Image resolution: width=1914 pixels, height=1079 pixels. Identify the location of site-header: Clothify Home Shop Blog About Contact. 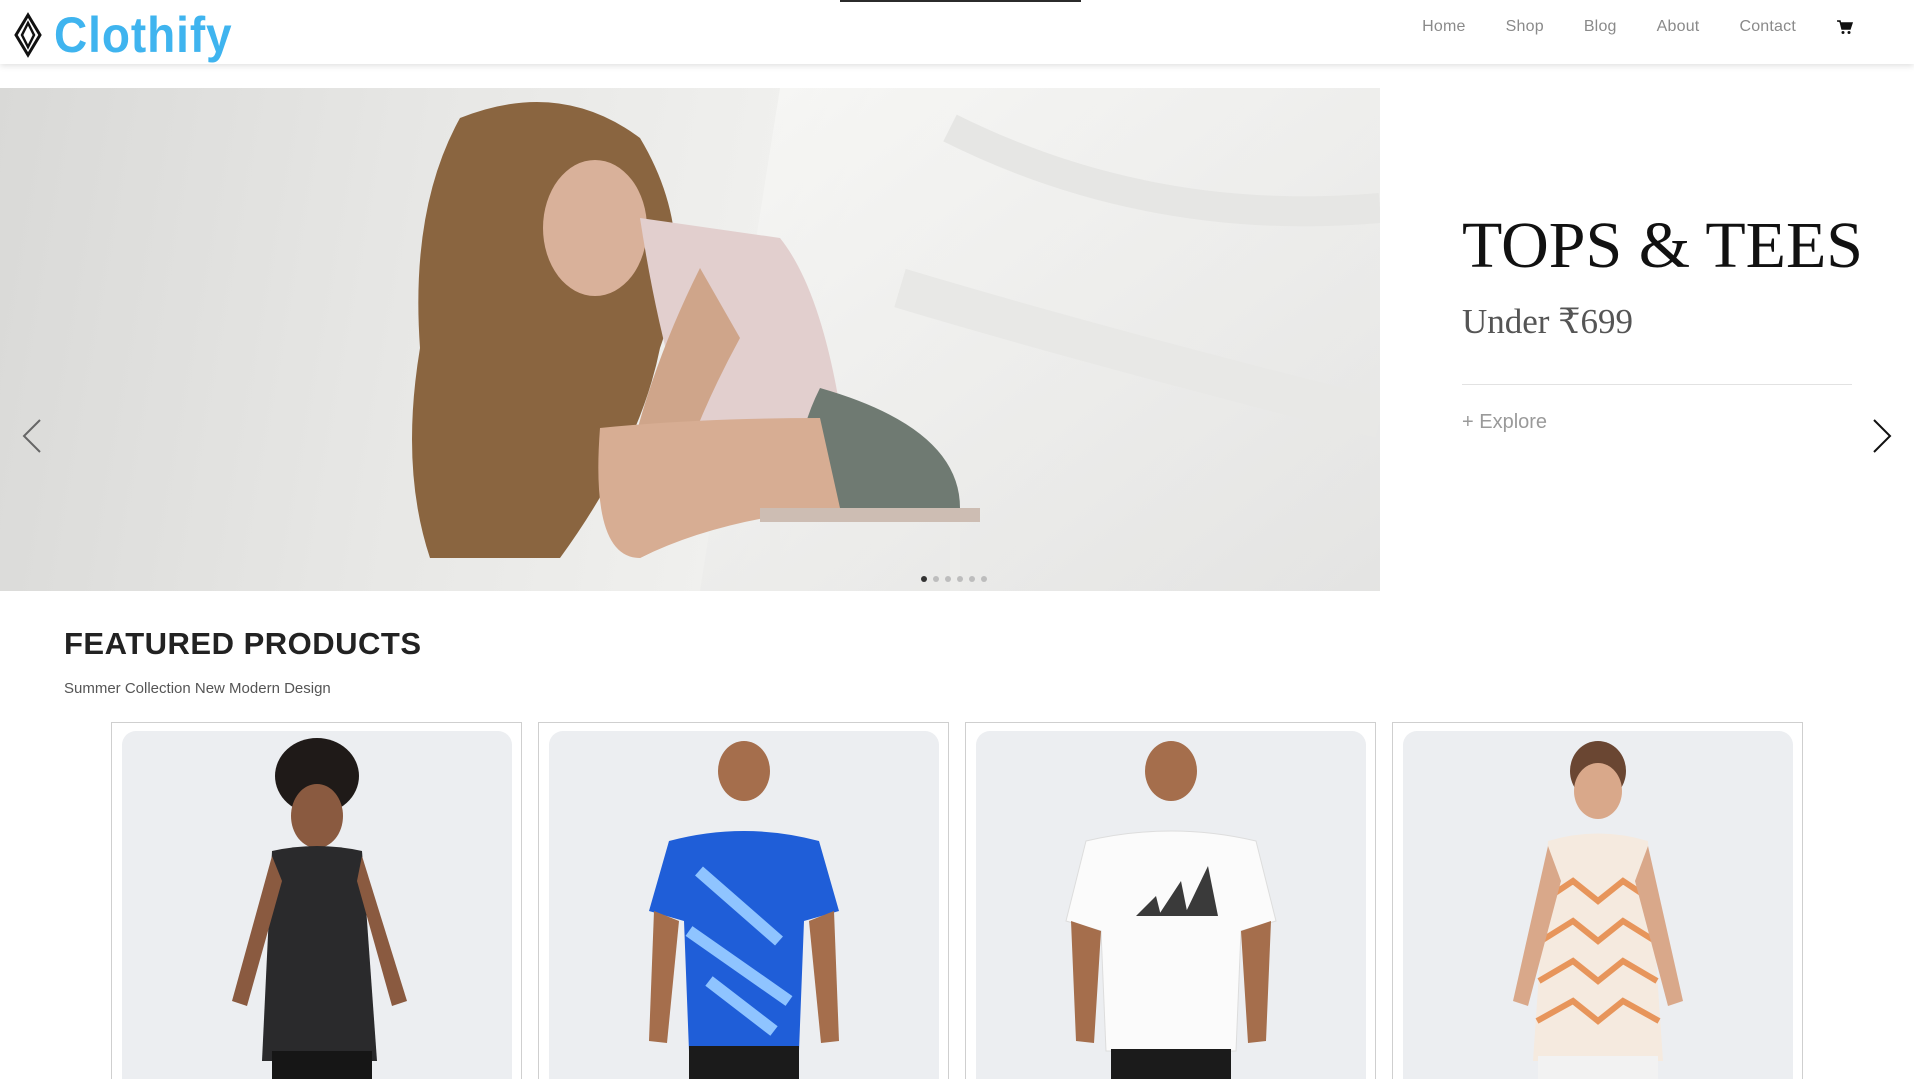
(957, 32).